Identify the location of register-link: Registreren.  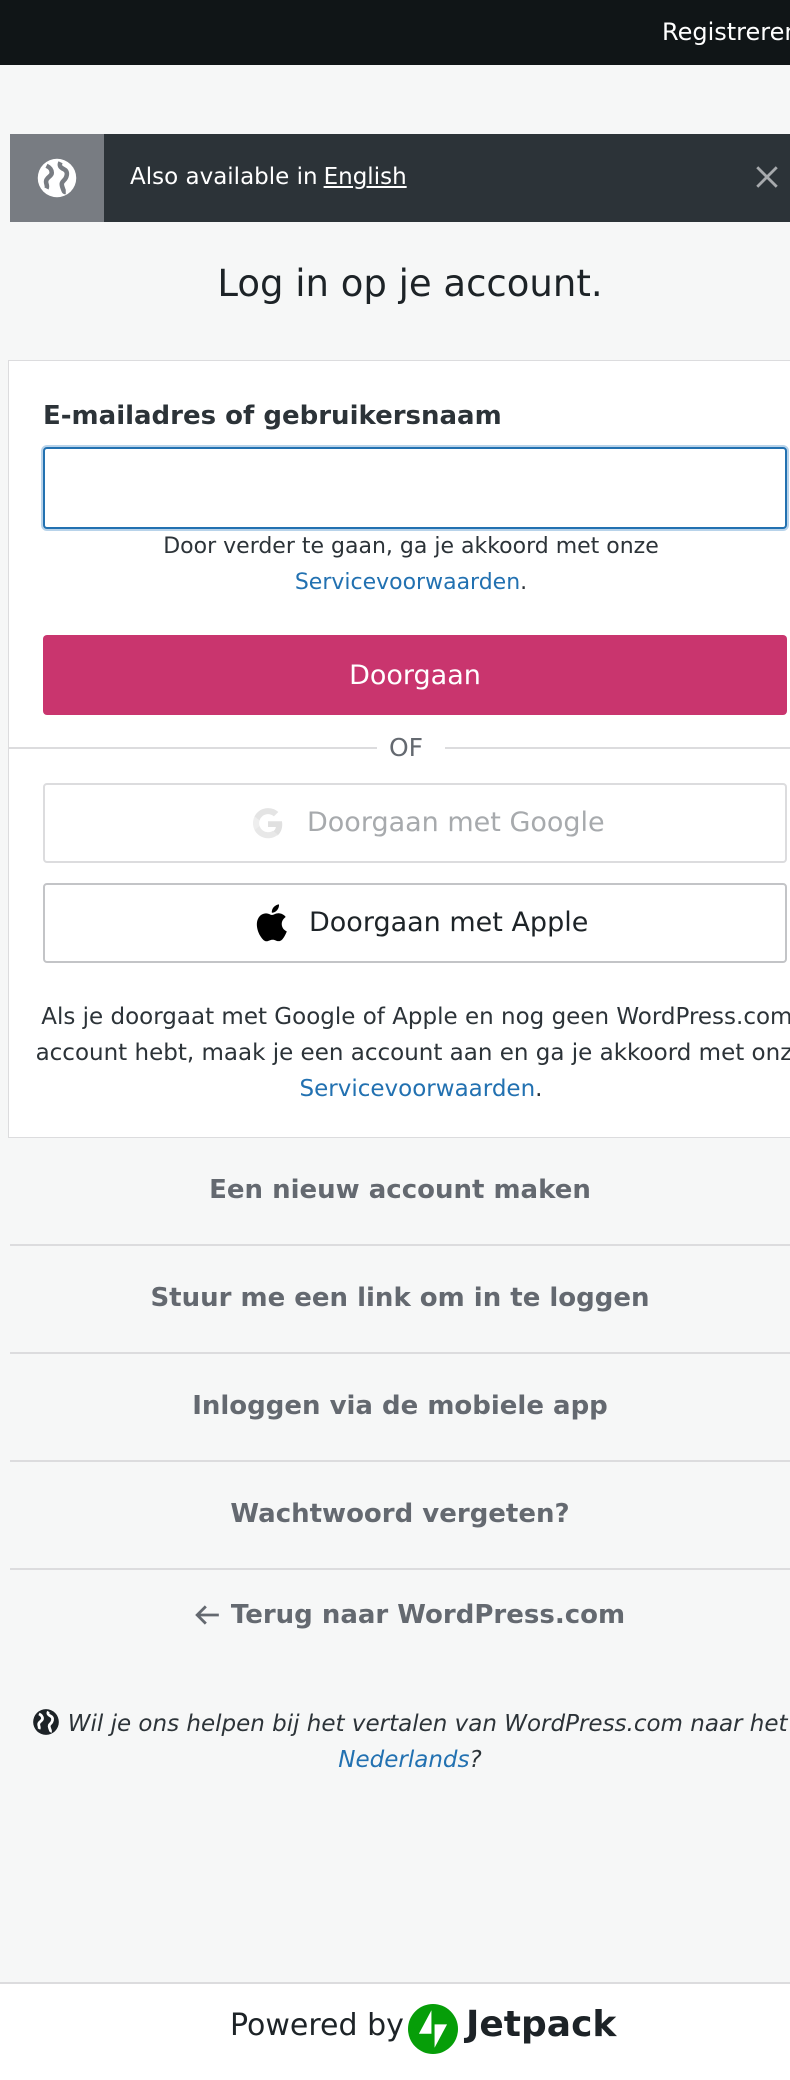
(726, 32).